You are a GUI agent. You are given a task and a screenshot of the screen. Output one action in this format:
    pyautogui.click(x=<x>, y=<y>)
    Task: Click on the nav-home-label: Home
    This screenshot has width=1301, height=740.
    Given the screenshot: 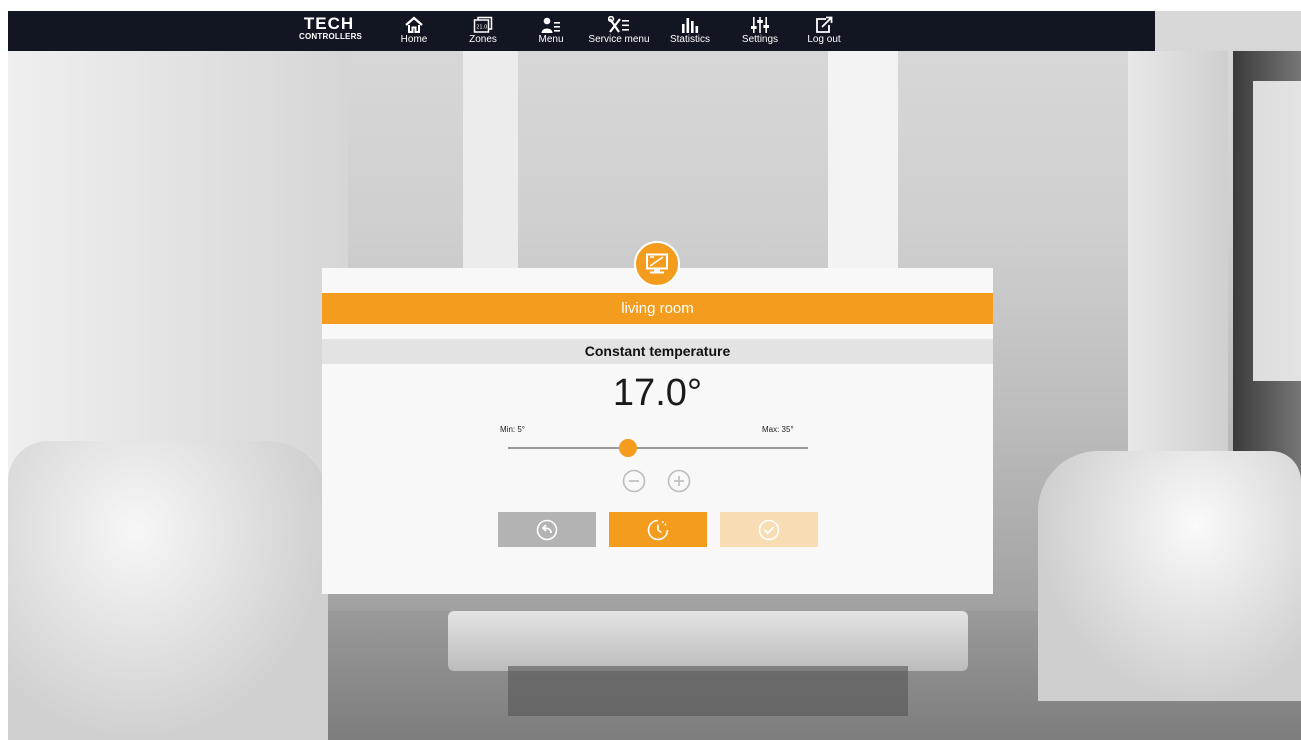 What is the action you would take?
    pyautogui.click(x=414, y=39)
    